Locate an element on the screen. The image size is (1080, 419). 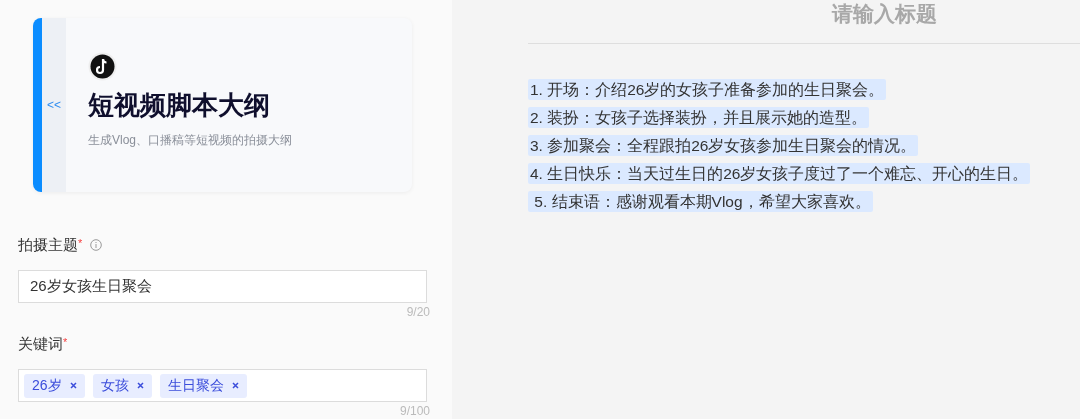
keyword-tag: 26岁 is located at coordinates (54, 385).